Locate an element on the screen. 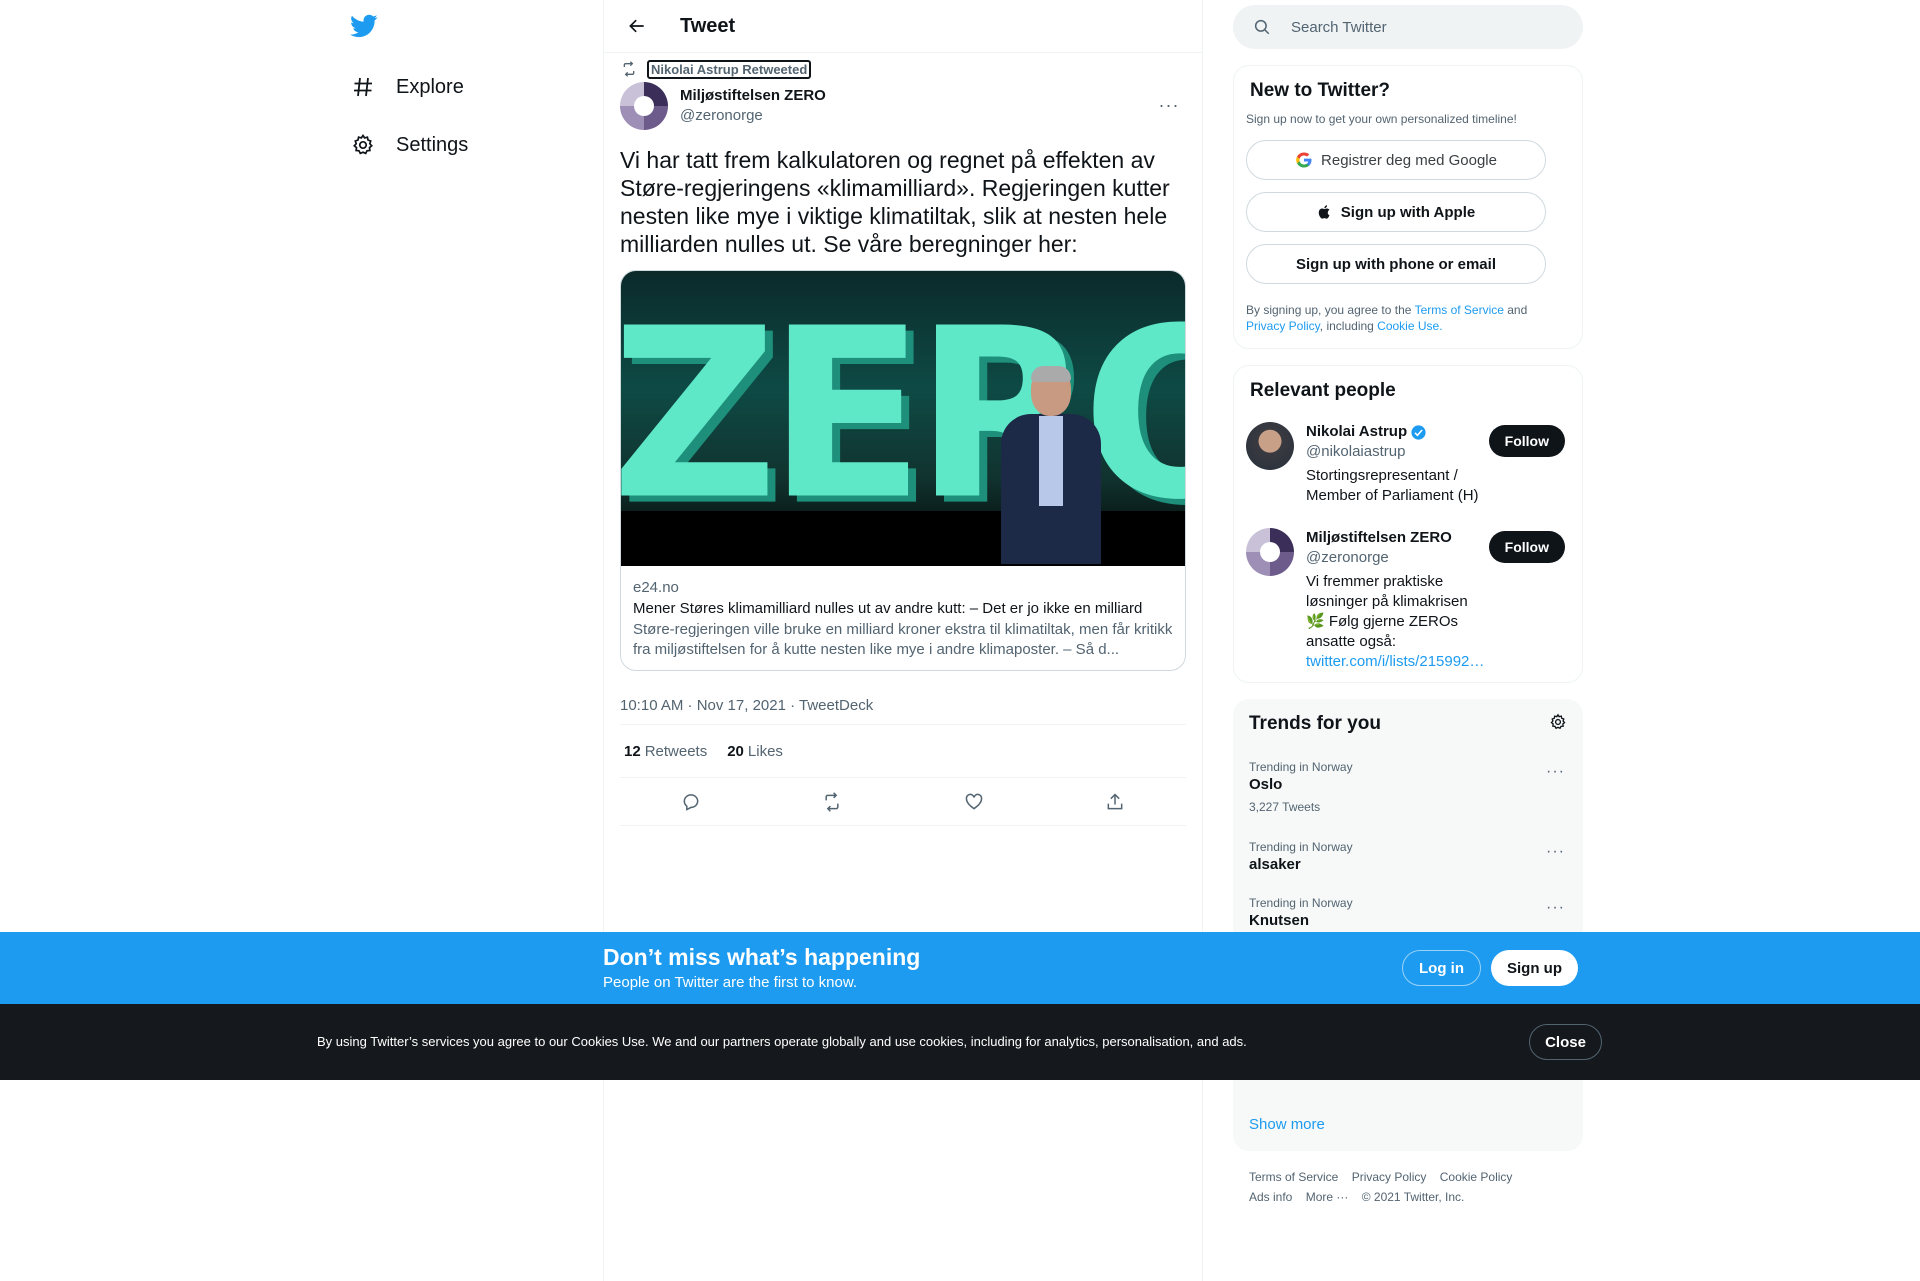  person-handle: @zeronorge is located at coordinates (1393, 558).